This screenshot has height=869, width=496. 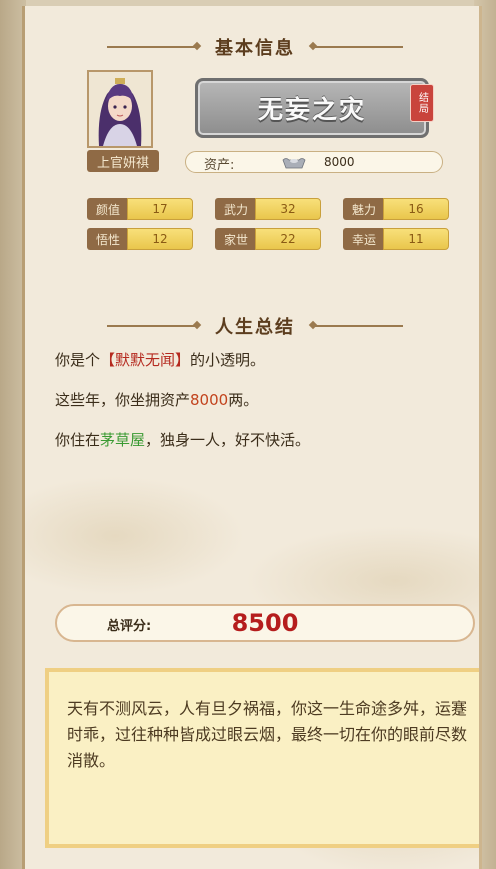 I want to click on stat-label: 颜值, so click(x=108, y=209).